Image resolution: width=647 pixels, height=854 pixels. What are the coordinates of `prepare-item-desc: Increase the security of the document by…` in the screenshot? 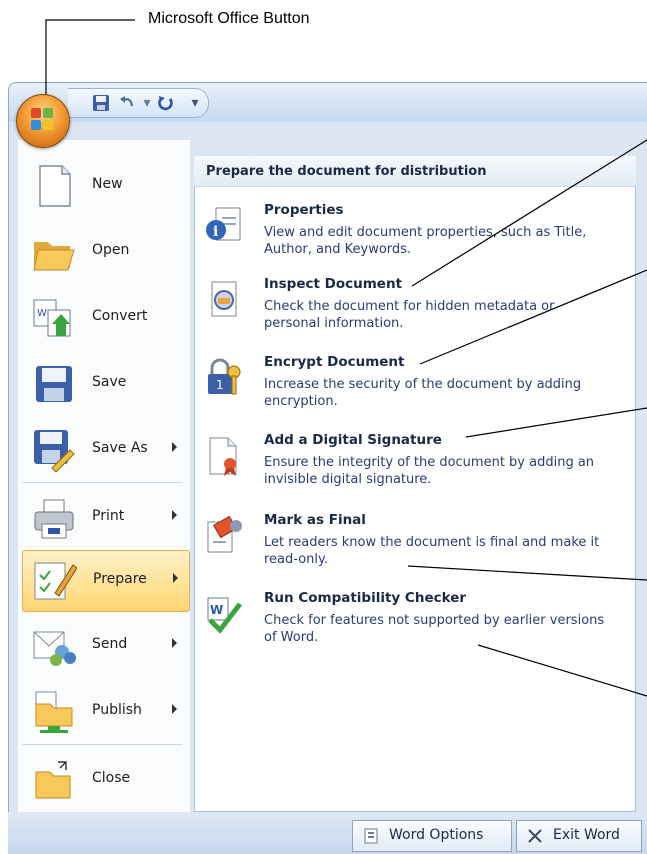 It's located at (423, 393).